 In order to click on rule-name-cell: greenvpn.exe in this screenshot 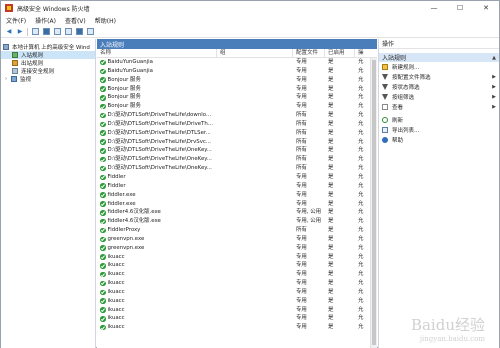, I will do `click(157, 239)`.